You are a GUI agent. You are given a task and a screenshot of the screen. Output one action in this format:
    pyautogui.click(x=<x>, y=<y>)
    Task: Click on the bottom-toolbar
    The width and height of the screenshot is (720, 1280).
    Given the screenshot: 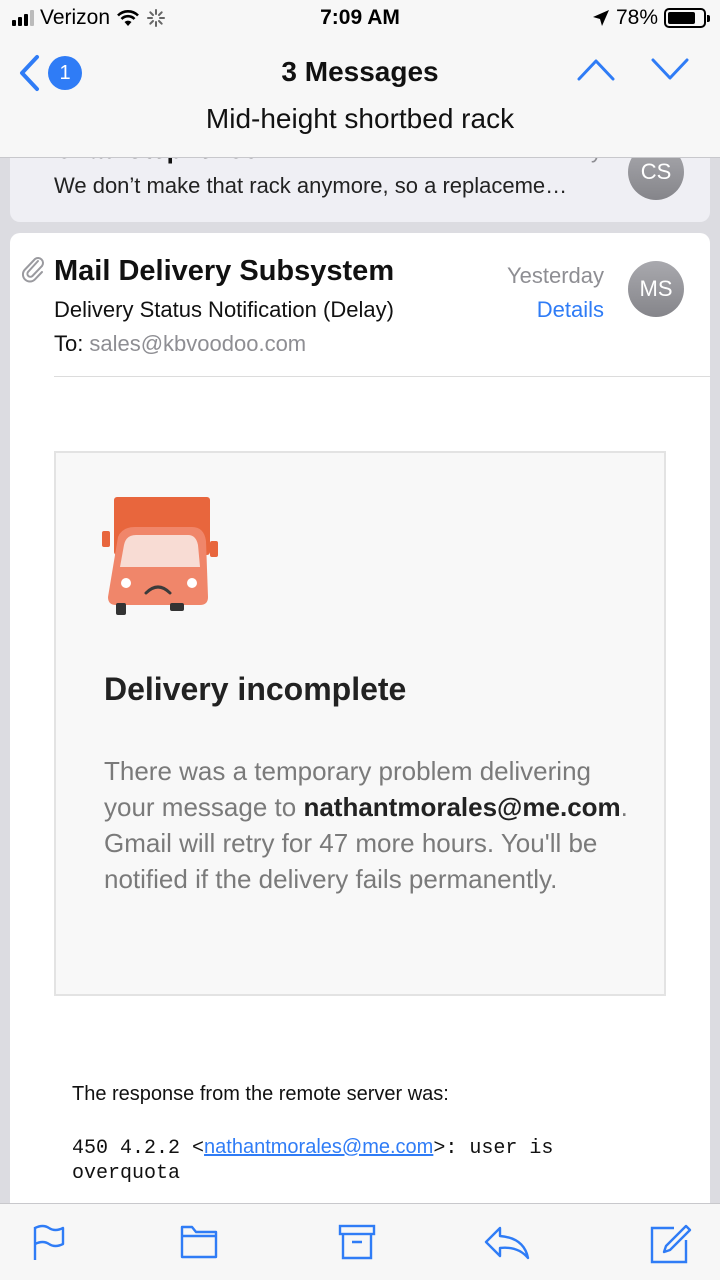 What is the action you would take?
    pyautogui.click(x=360, y=1241)
    